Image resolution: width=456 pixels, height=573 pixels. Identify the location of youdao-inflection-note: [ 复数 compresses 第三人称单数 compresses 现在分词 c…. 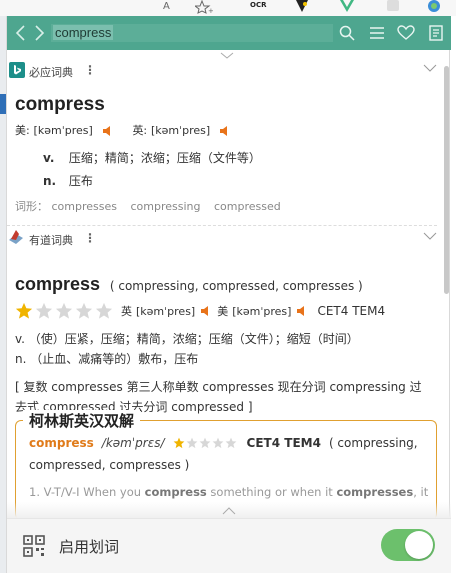
(218, 387).